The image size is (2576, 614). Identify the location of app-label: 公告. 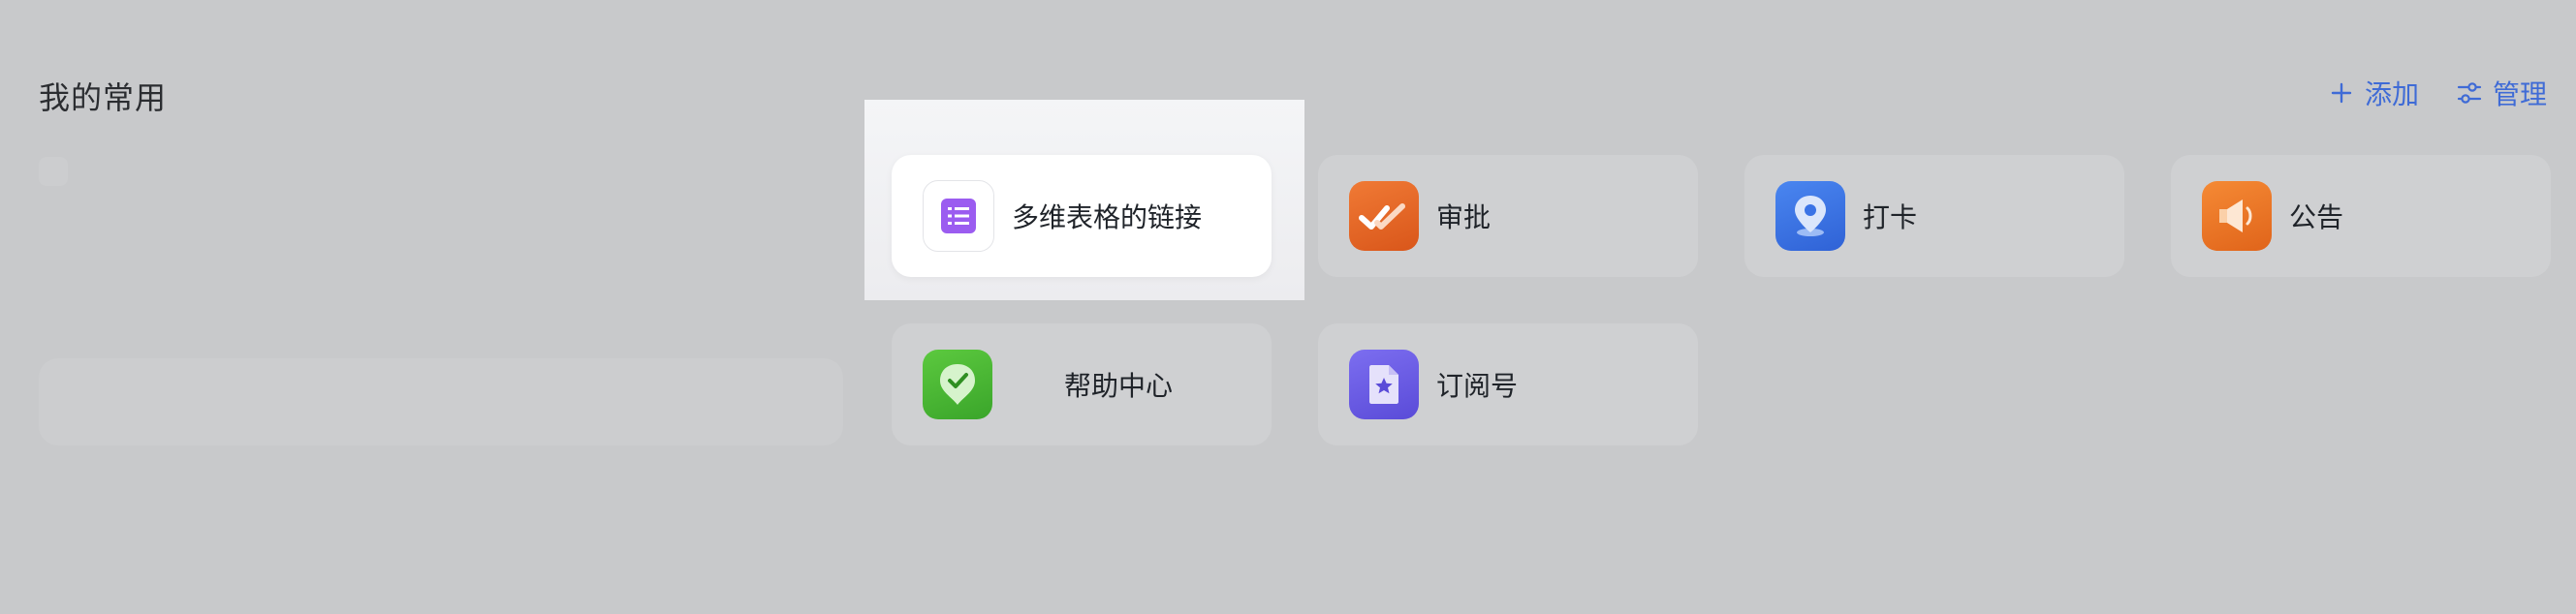
(2316, 217).